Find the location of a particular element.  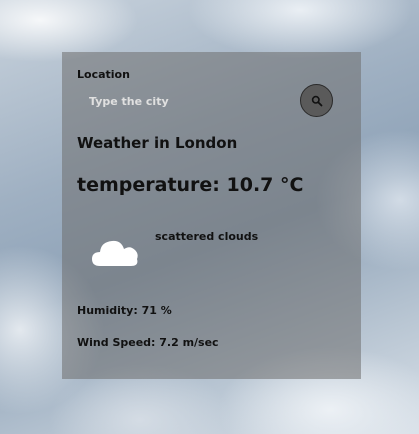

search-button is located at coordinates (316, 100).